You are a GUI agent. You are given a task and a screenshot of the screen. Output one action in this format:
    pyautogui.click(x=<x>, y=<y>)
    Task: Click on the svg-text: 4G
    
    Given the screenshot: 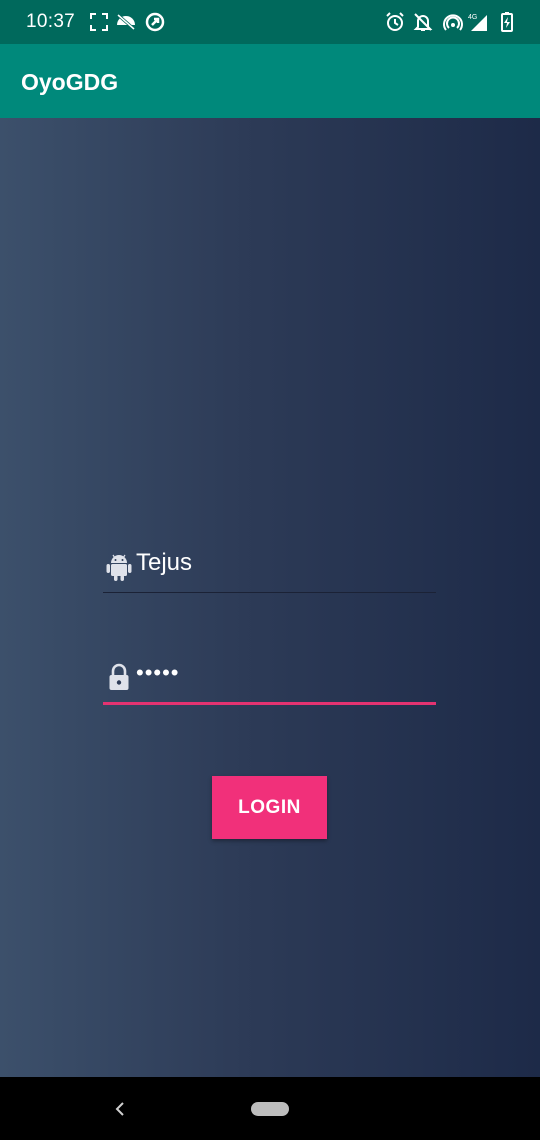 What is the action you would take?
    pyautogui.click(x=472, y=17)
    